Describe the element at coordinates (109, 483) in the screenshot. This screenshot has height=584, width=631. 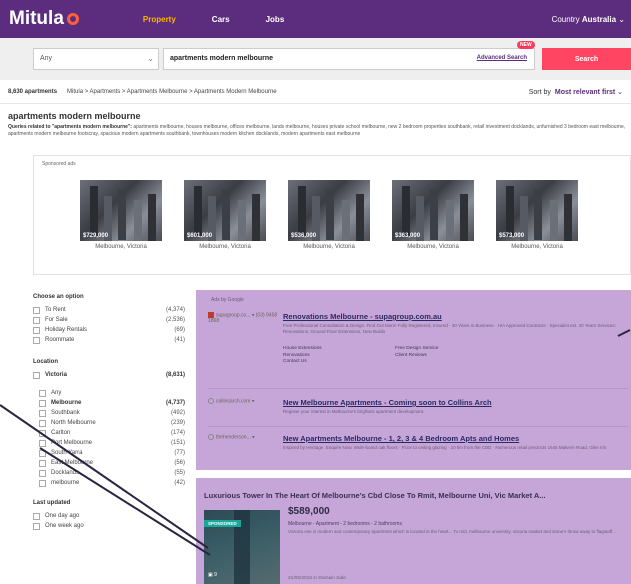
I see `filter-option: melbourne (42)` at that location.